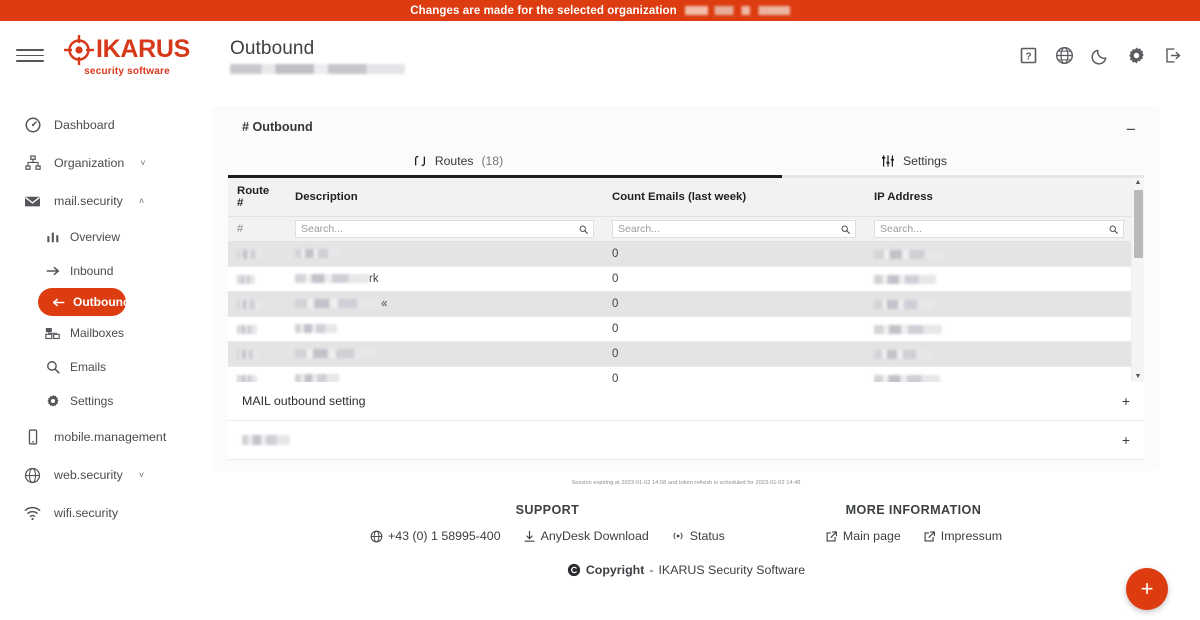 This screenshot has height=620, width=1200. Describe the element at coordinates (686, 401) in the screenshot. I see `accordion-mail-outbound-setting: MAIL outbound setting +` at that location.